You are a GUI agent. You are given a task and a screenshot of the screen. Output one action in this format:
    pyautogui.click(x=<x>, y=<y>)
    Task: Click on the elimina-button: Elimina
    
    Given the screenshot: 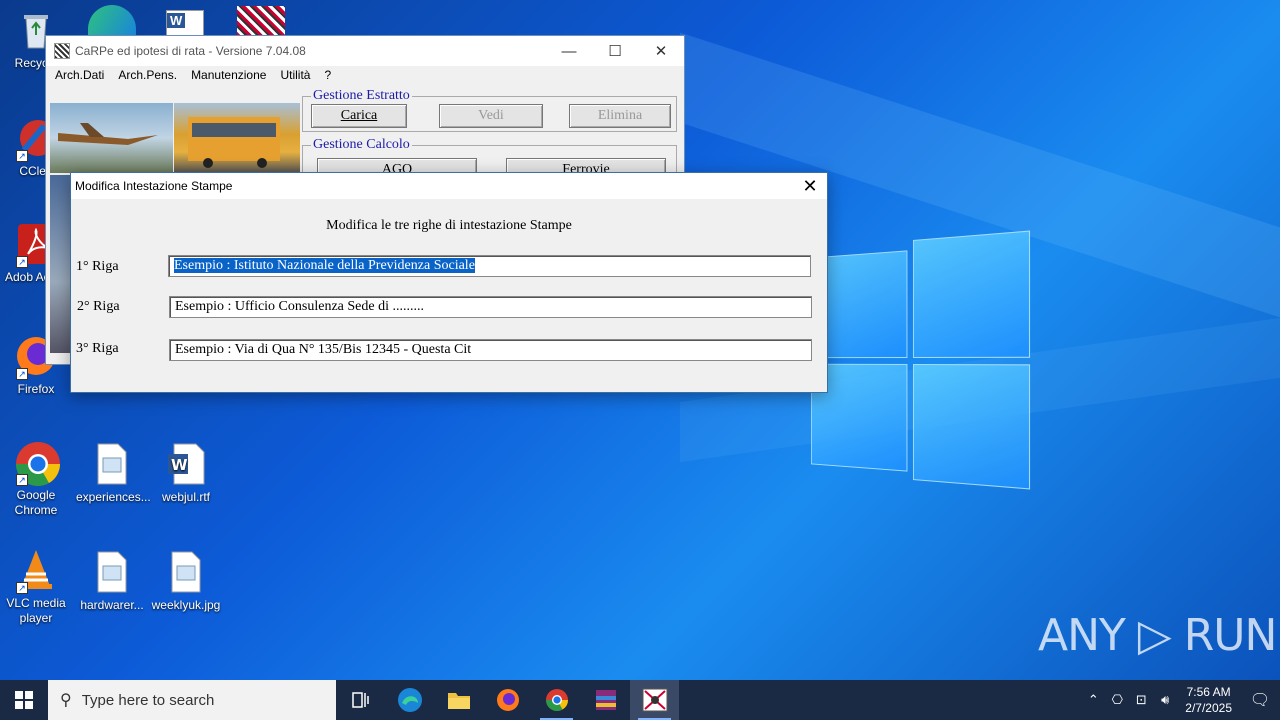 What is the action you would take?
    pyautogui.click(x=620, y=116)
    